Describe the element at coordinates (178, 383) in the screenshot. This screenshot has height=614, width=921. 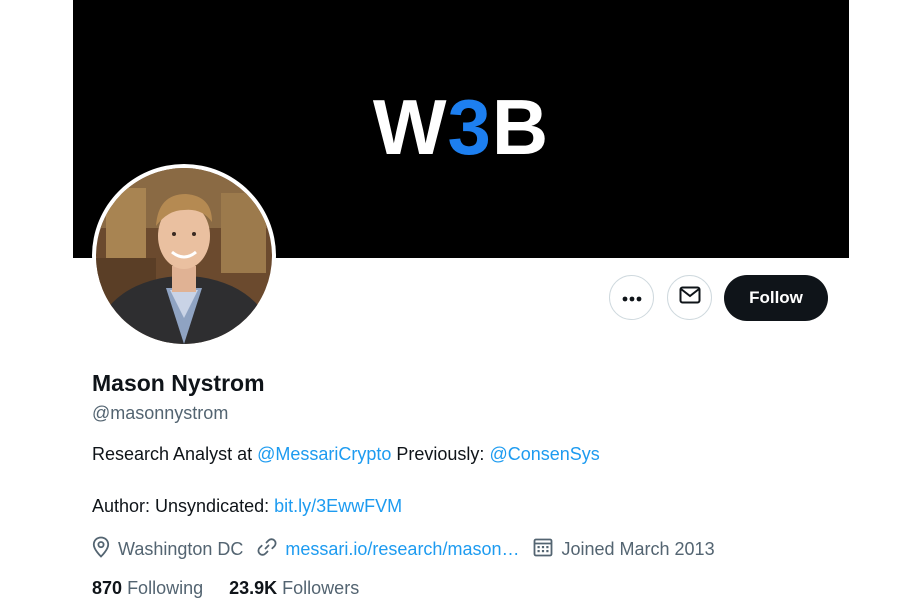
I see `profile-name: Mason Nystrom` at that location.